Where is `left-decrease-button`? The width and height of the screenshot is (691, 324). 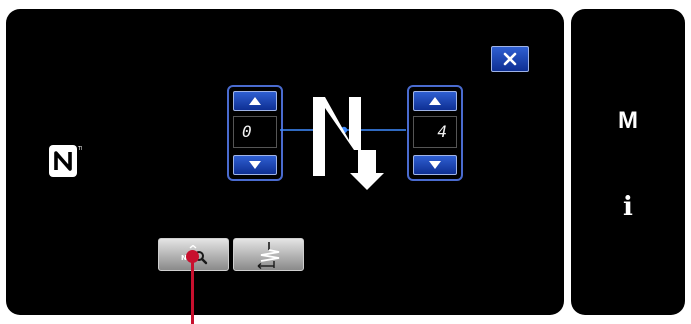 left-decrease-button is located at coordinates (255, 165).